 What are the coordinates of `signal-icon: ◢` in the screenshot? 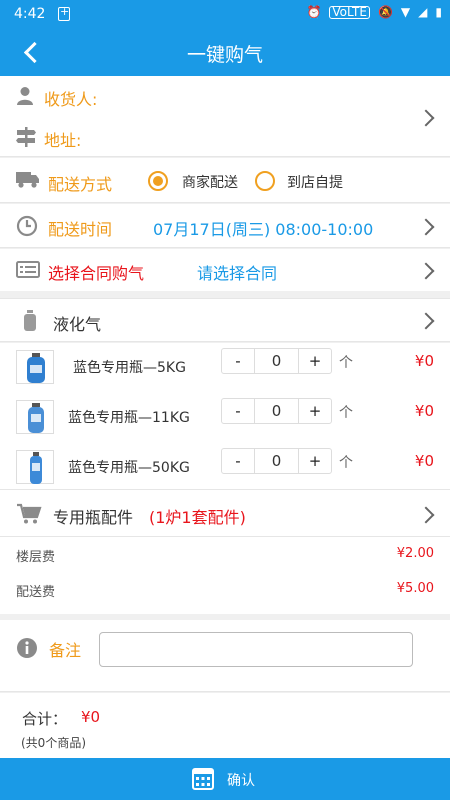 It's located at (423, 12).